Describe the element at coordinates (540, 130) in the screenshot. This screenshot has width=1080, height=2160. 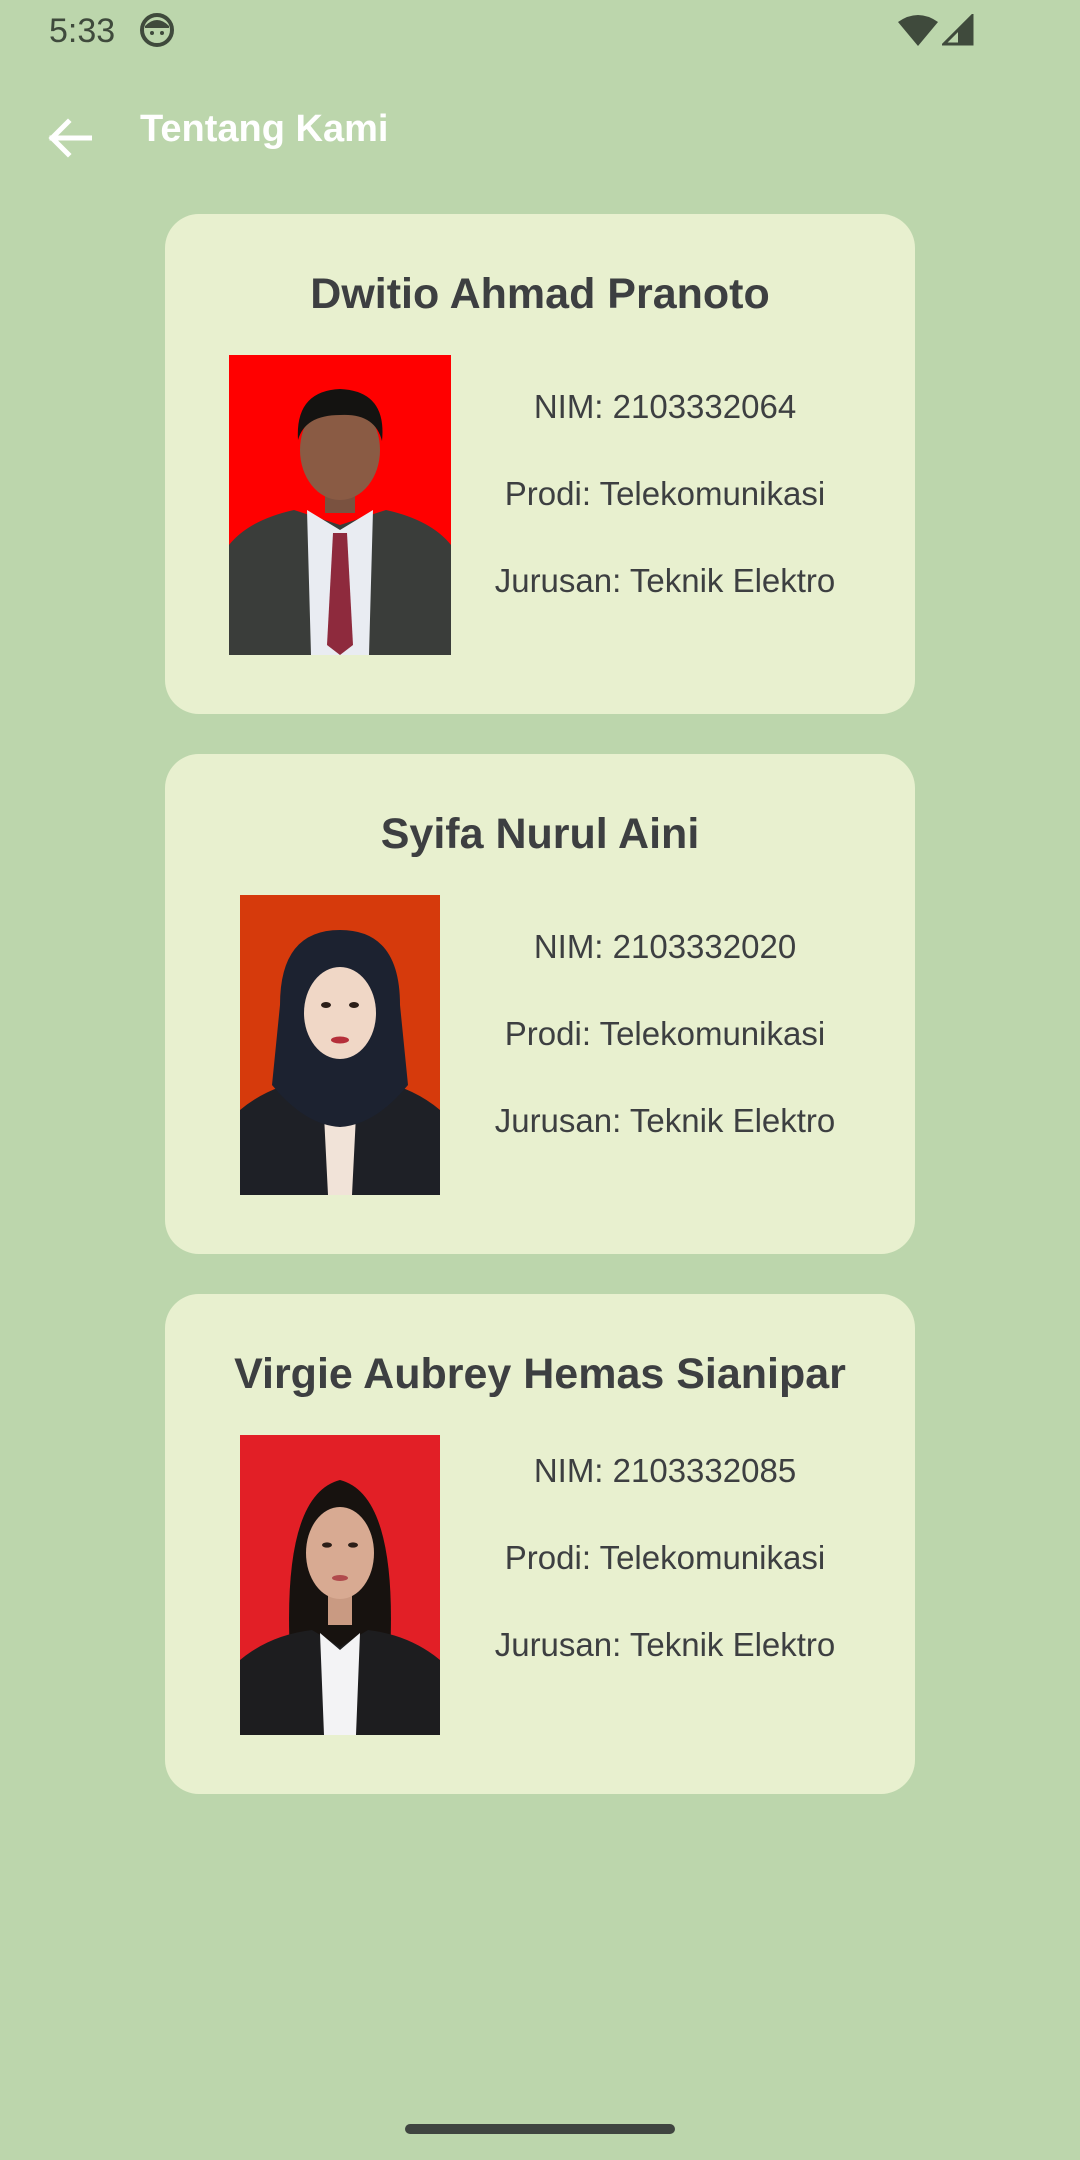
I see `app-bar: Tentang Kami` at that location.